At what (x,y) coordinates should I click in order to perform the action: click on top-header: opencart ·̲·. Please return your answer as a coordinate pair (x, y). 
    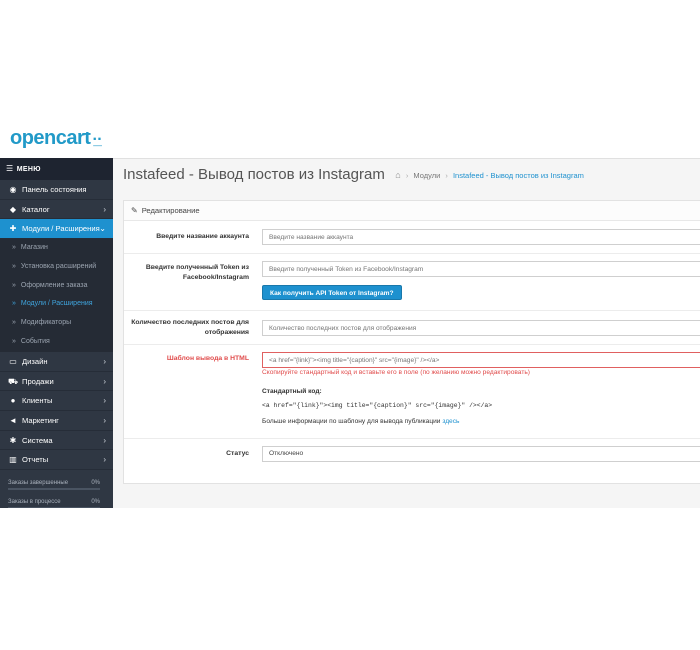
    Looking at the image, I should click on (350, 144).